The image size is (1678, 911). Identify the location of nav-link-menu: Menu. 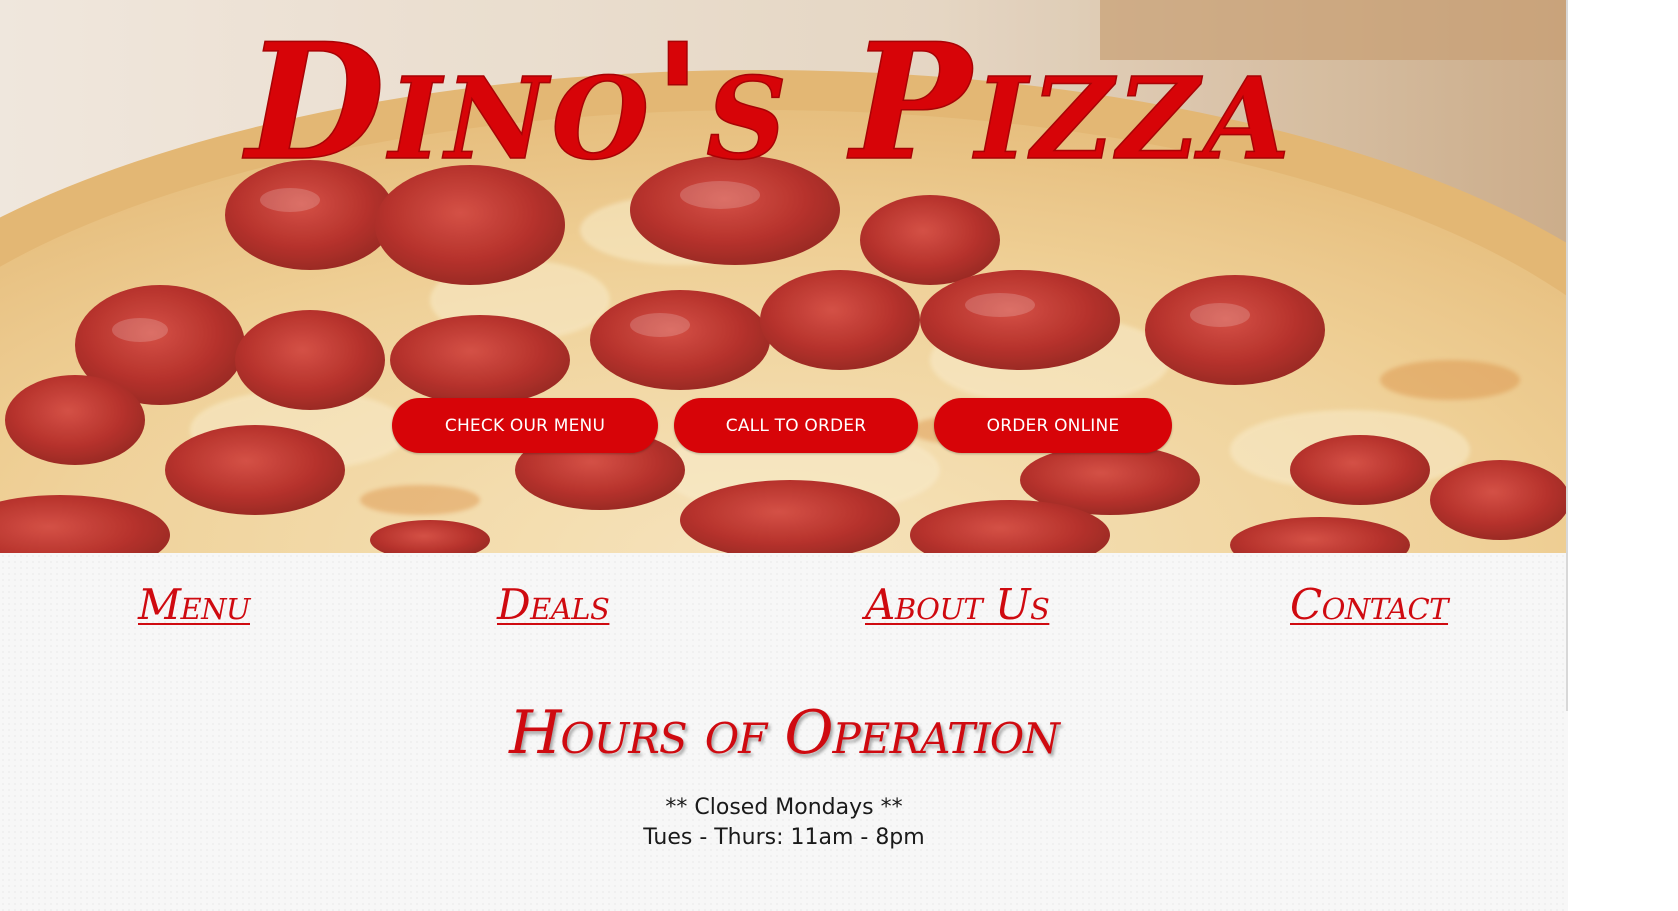
(194, 605).